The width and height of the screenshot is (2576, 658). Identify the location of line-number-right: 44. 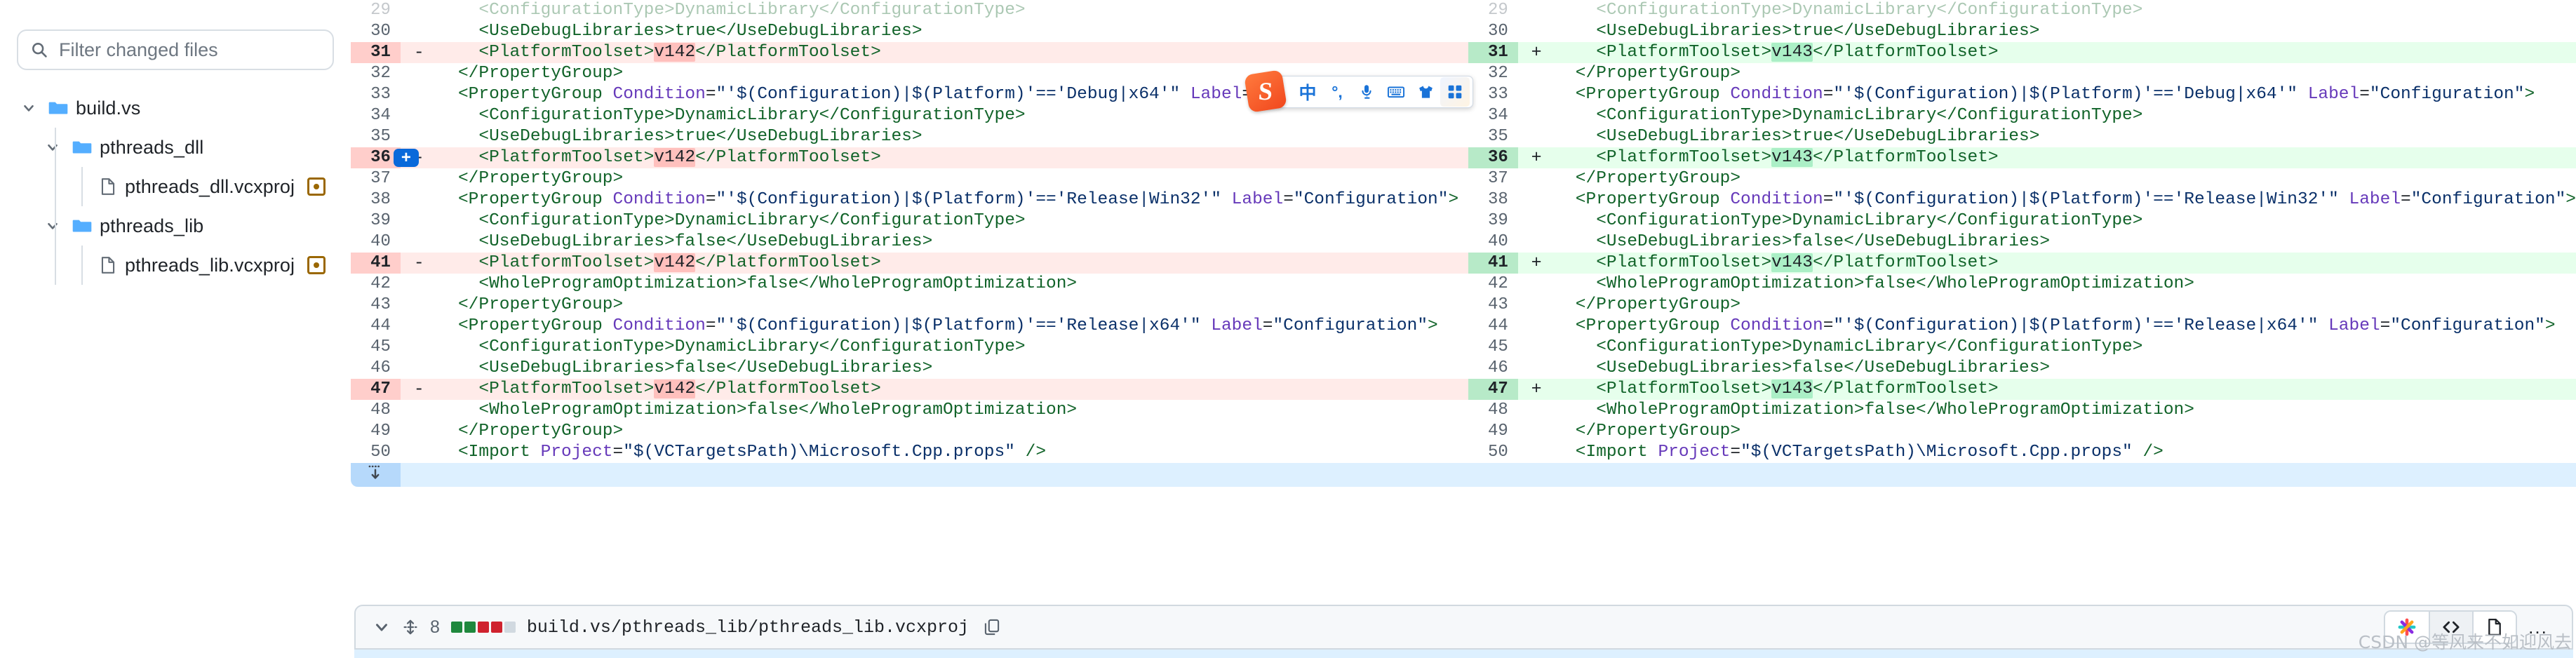
(1493, 326).